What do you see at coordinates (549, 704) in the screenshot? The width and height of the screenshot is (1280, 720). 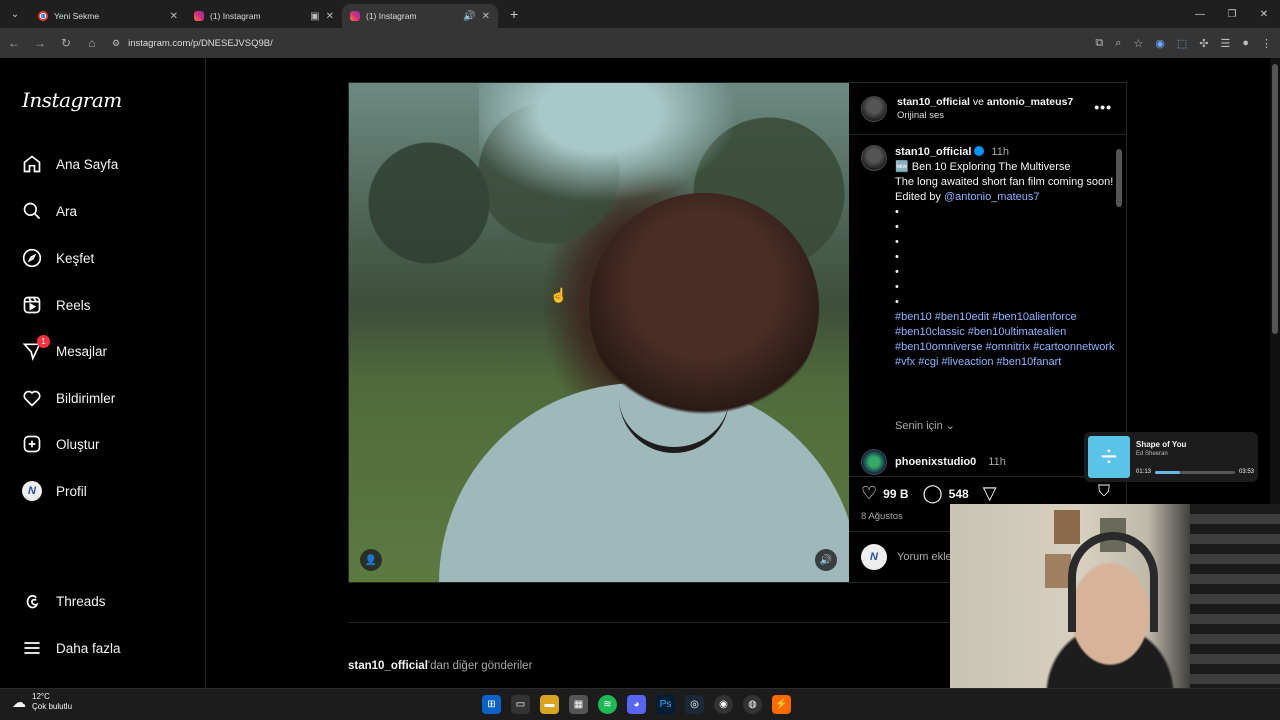 I see `file-explorer-icon: ▬` at bounding box center [549, 704].